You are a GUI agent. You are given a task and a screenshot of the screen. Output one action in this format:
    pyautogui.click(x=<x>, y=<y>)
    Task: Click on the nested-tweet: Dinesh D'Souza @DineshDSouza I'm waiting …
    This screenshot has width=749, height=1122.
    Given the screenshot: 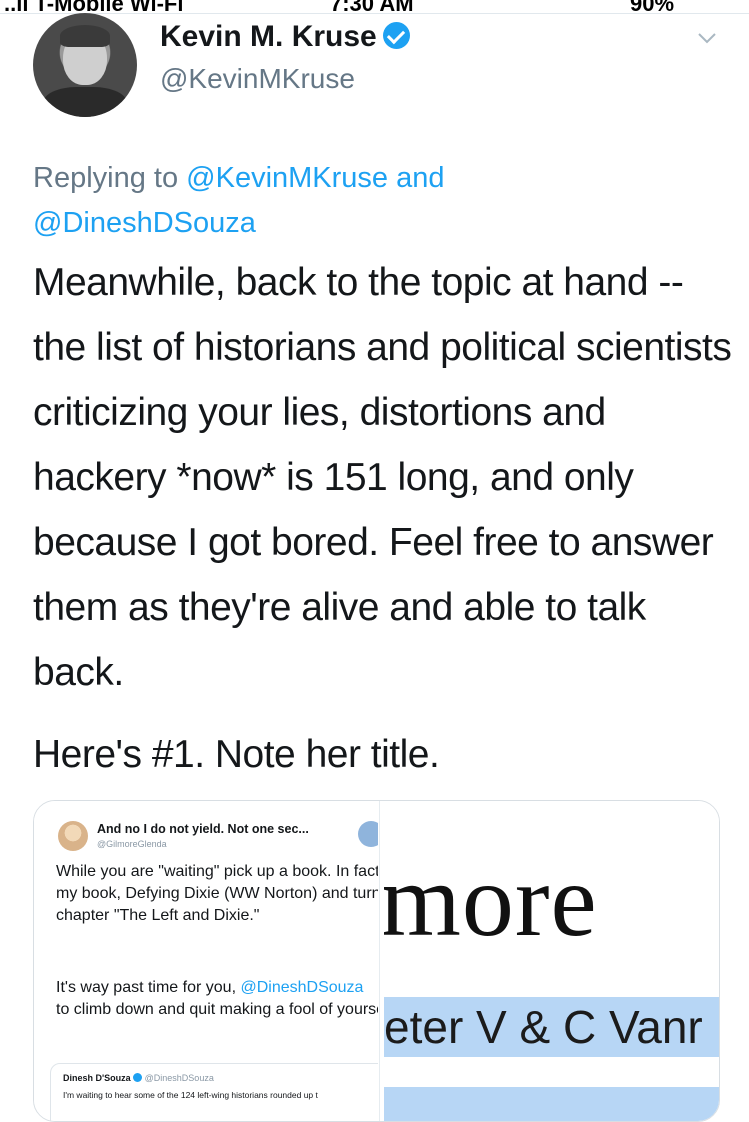 What is the action you would take?
    pyautogui.click(x=214, y=1092)
    